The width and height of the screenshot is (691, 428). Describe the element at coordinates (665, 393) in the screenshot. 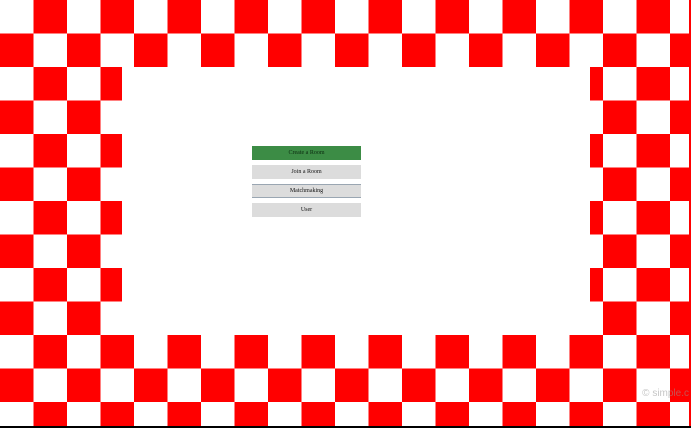

I see `watermark-text: © simple.c` at that location.